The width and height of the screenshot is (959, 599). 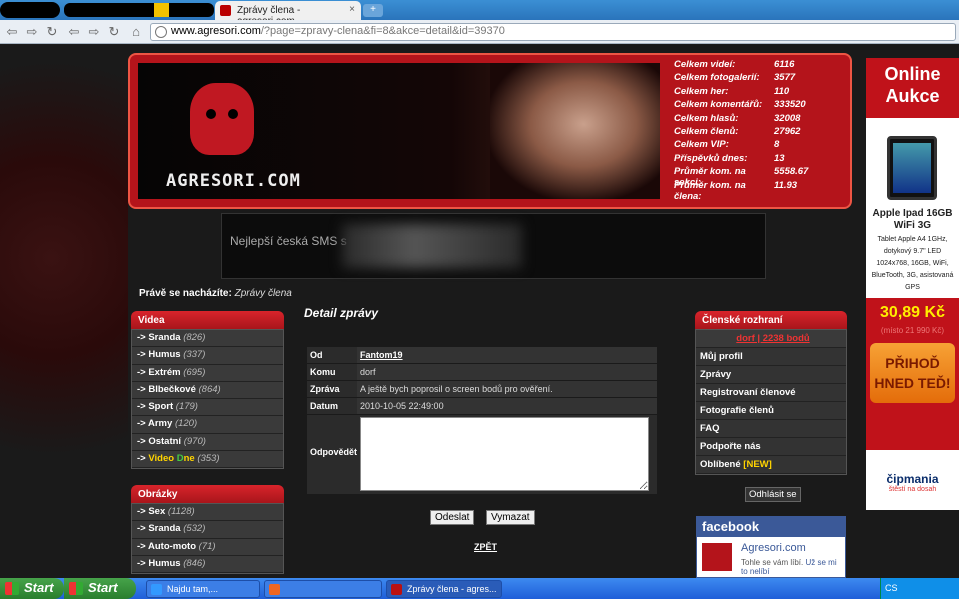 What do you see at coordinates (207, 565) in the screenshot?
I see `menu-item-humus: -> Humus (846)` at bounding box center [207, 565].